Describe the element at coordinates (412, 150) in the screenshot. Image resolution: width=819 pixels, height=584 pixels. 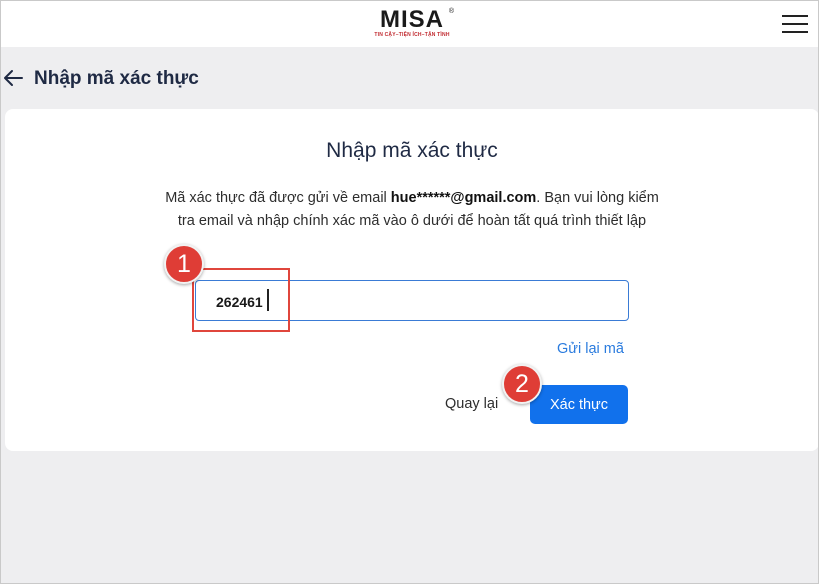
I see `card-title: Nhập mã xác thực` at that location.